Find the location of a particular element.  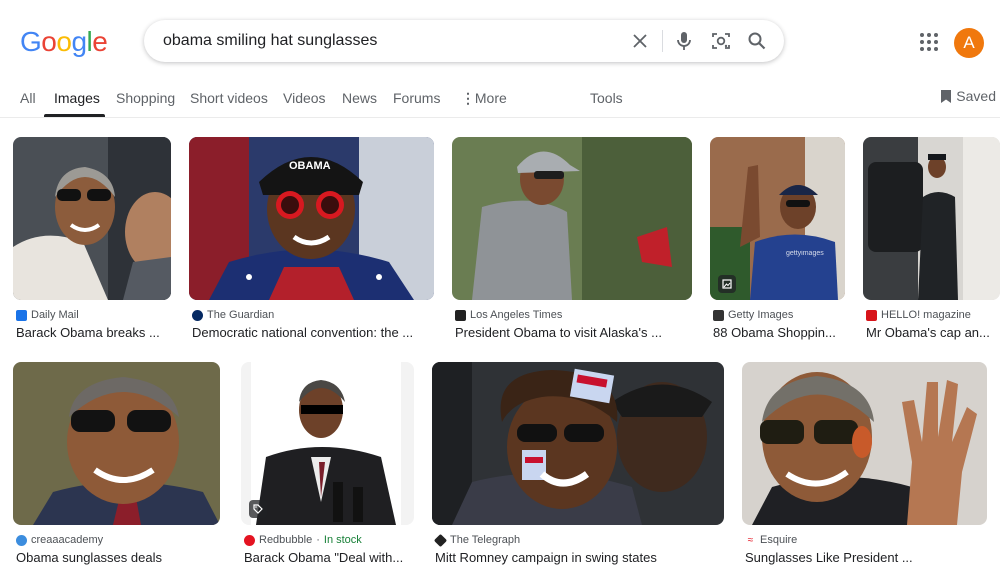

result-source: Daily Mail is located at coordinates (47, 315).